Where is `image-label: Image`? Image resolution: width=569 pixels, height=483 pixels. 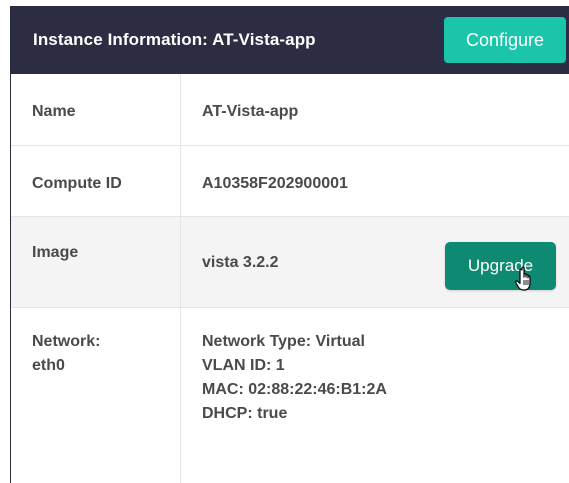 image-label: Image is located at coordinates (55, 252).